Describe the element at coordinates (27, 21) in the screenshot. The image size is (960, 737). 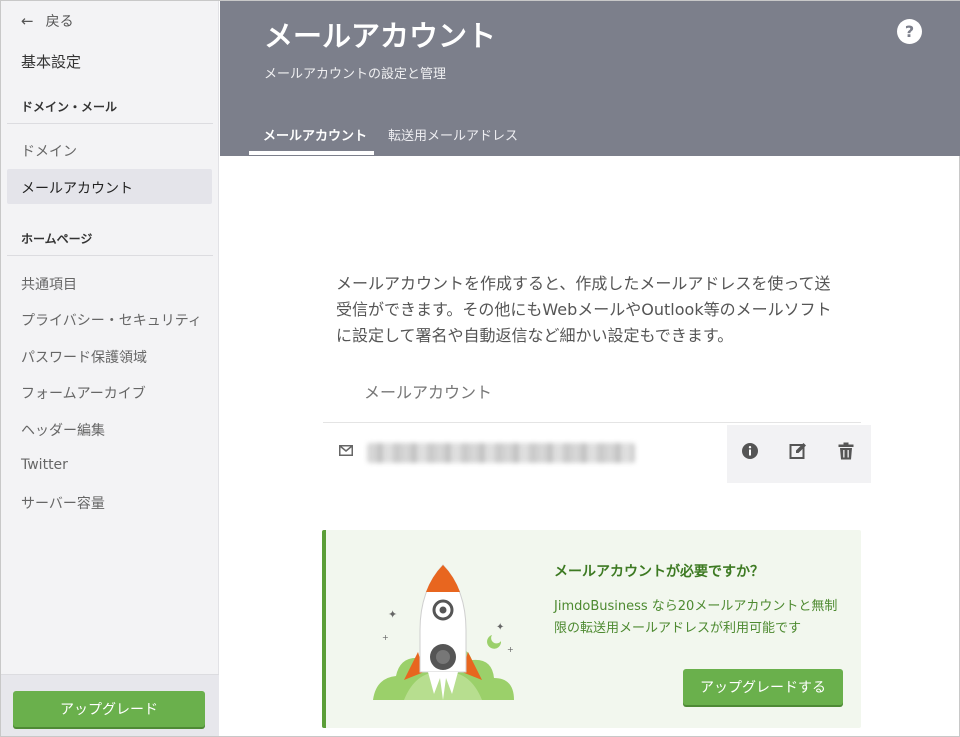
I see `arrow-left-icon: ←` at that location.